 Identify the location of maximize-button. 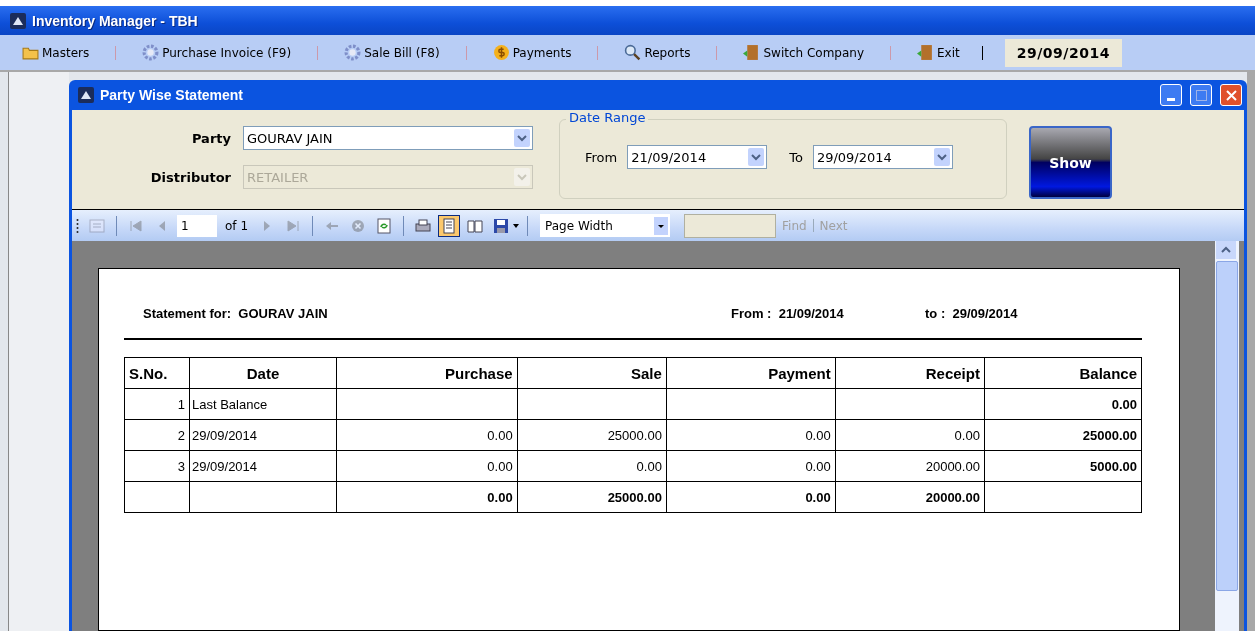
(1201, 95).